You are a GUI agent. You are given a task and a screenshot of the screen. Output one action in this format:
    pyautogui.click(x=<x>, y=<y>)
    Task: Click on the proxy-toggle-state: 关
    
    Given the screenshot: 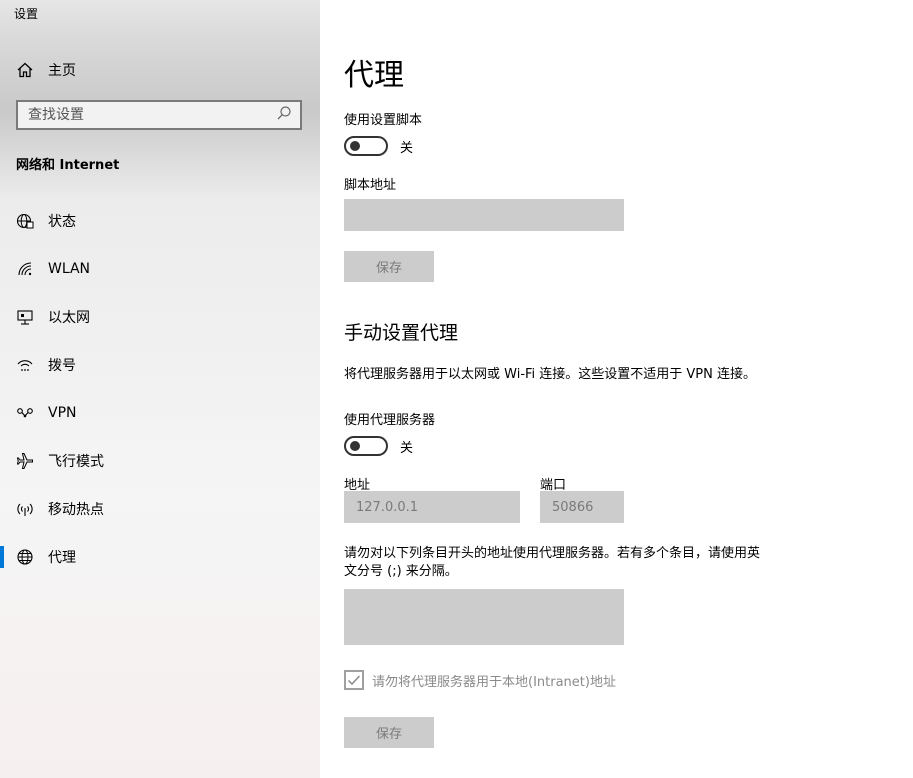 What is the action you would take?
    pyautogui.click(x=407, y=448)
    